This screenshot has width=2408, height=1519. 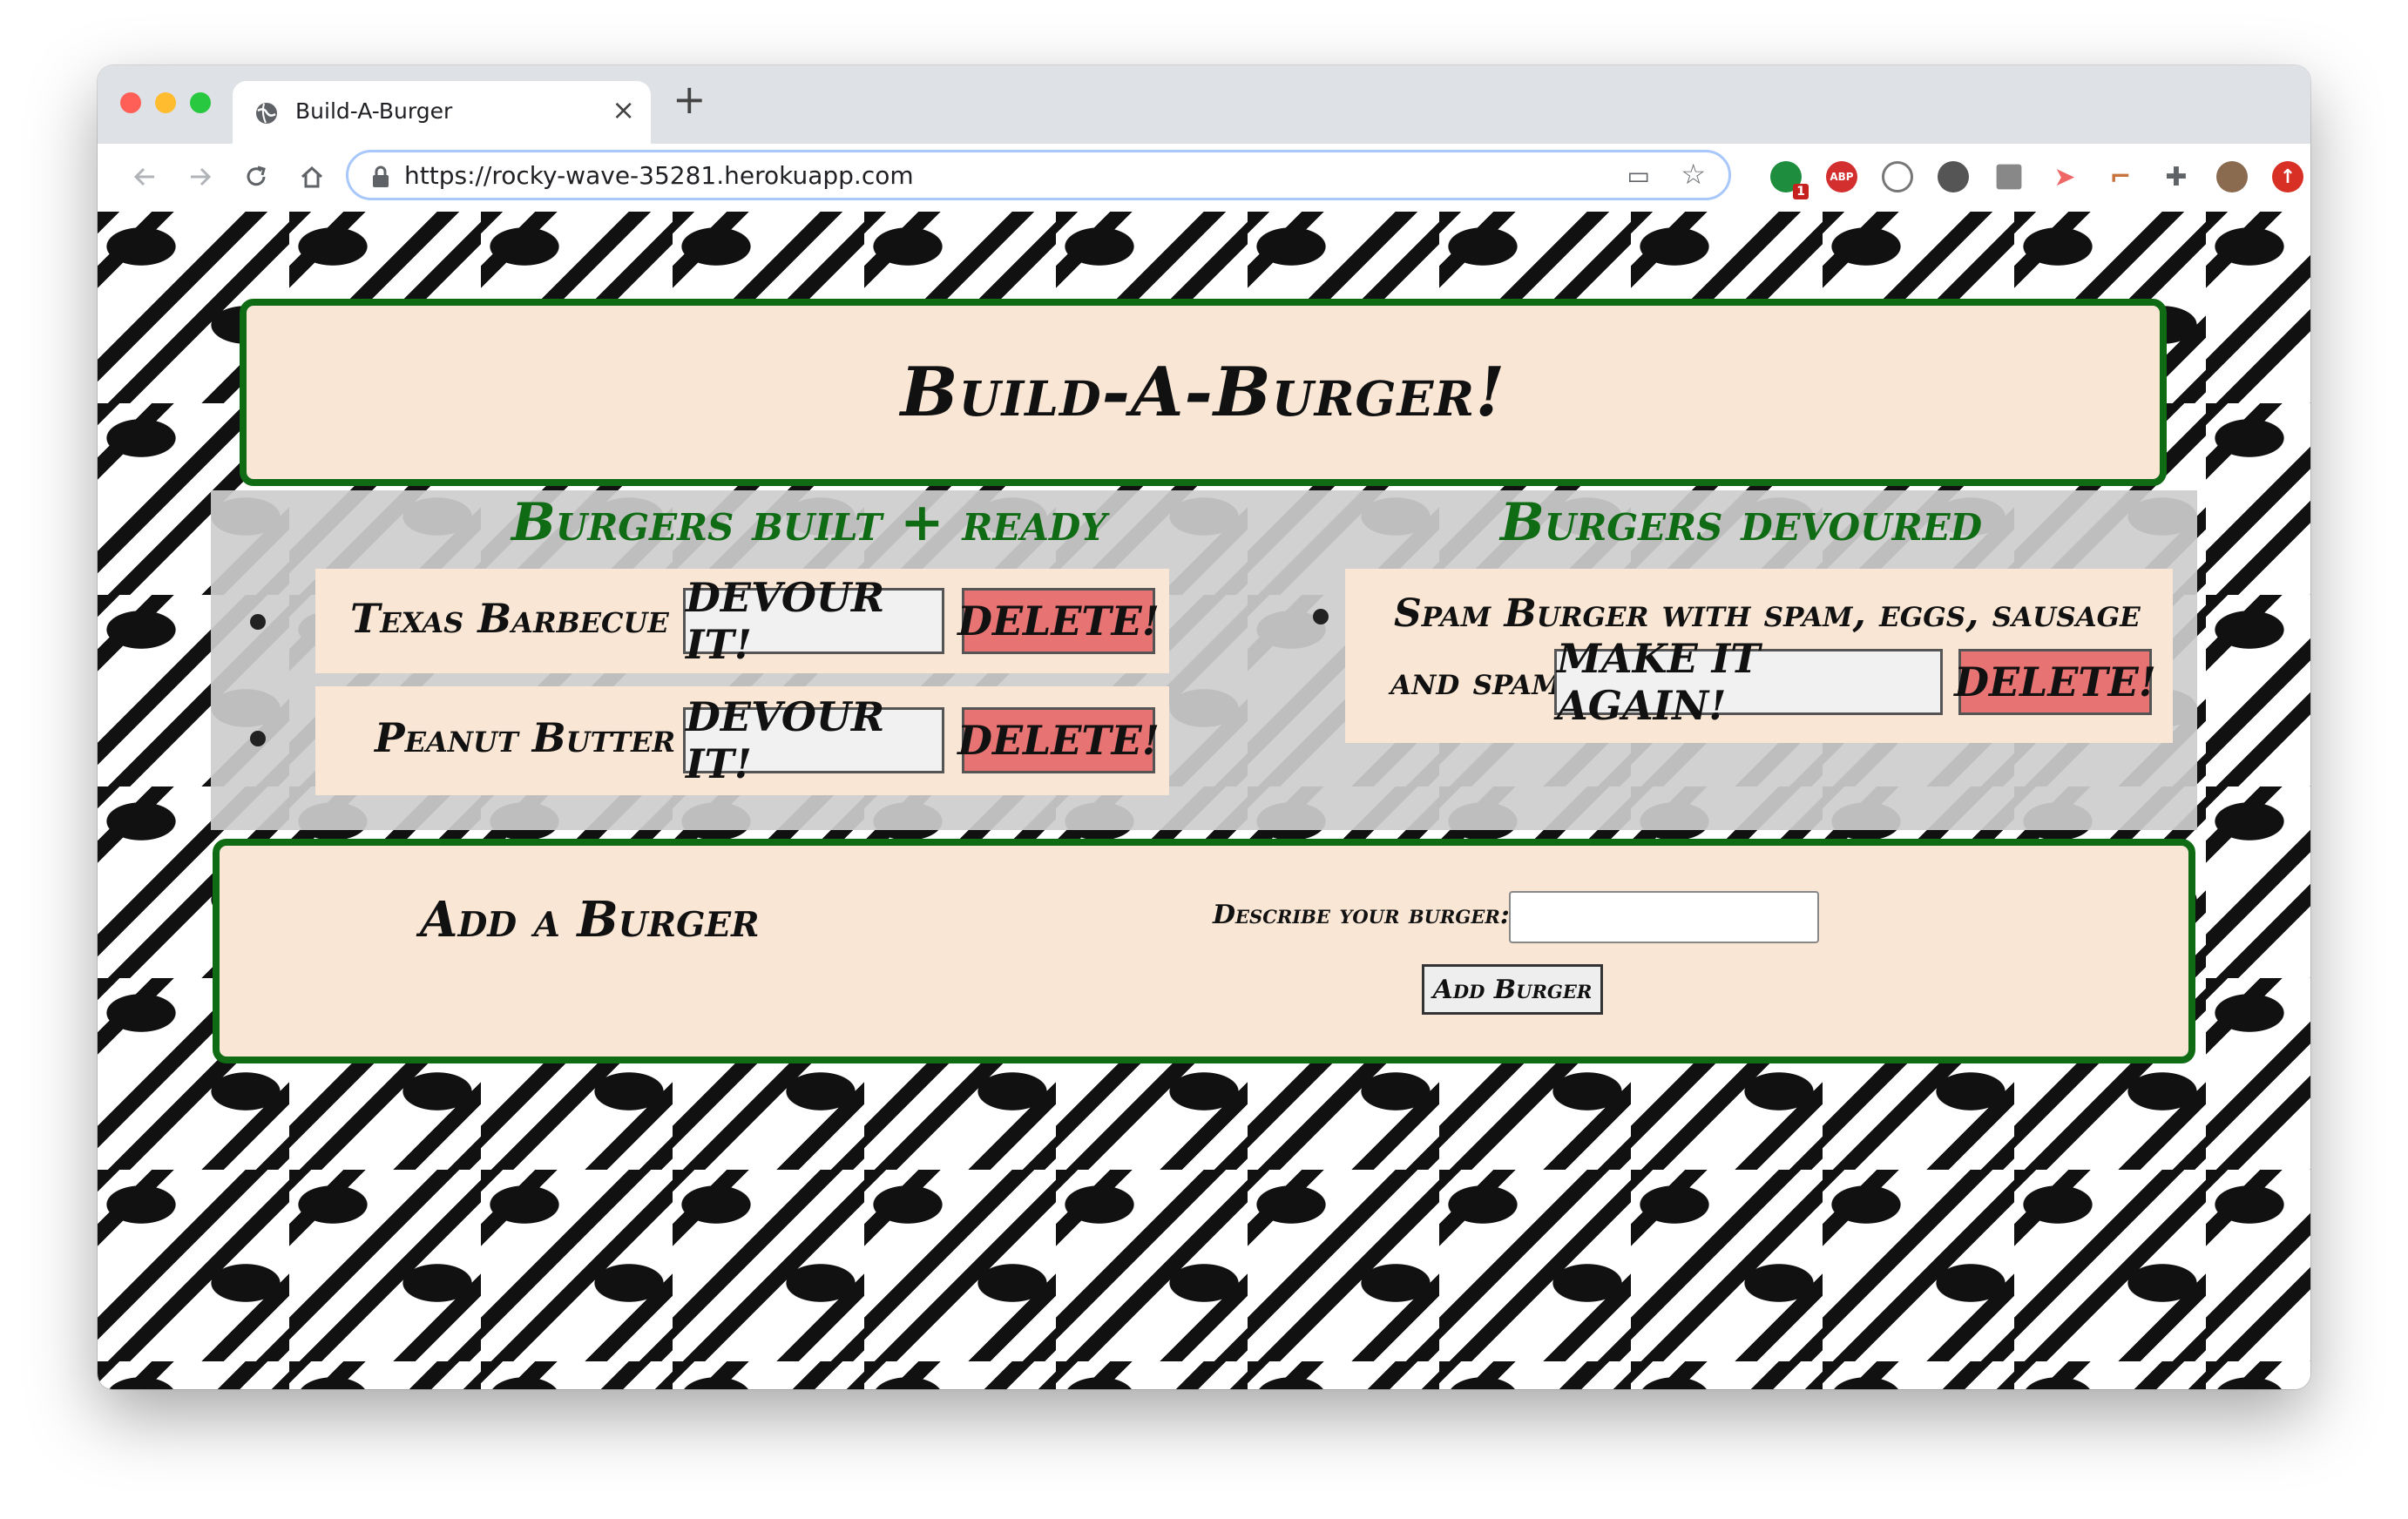 I want to click on list-item: Peanut Butter DEVOUR IT! DELETE!, so click(x=742, y=740).